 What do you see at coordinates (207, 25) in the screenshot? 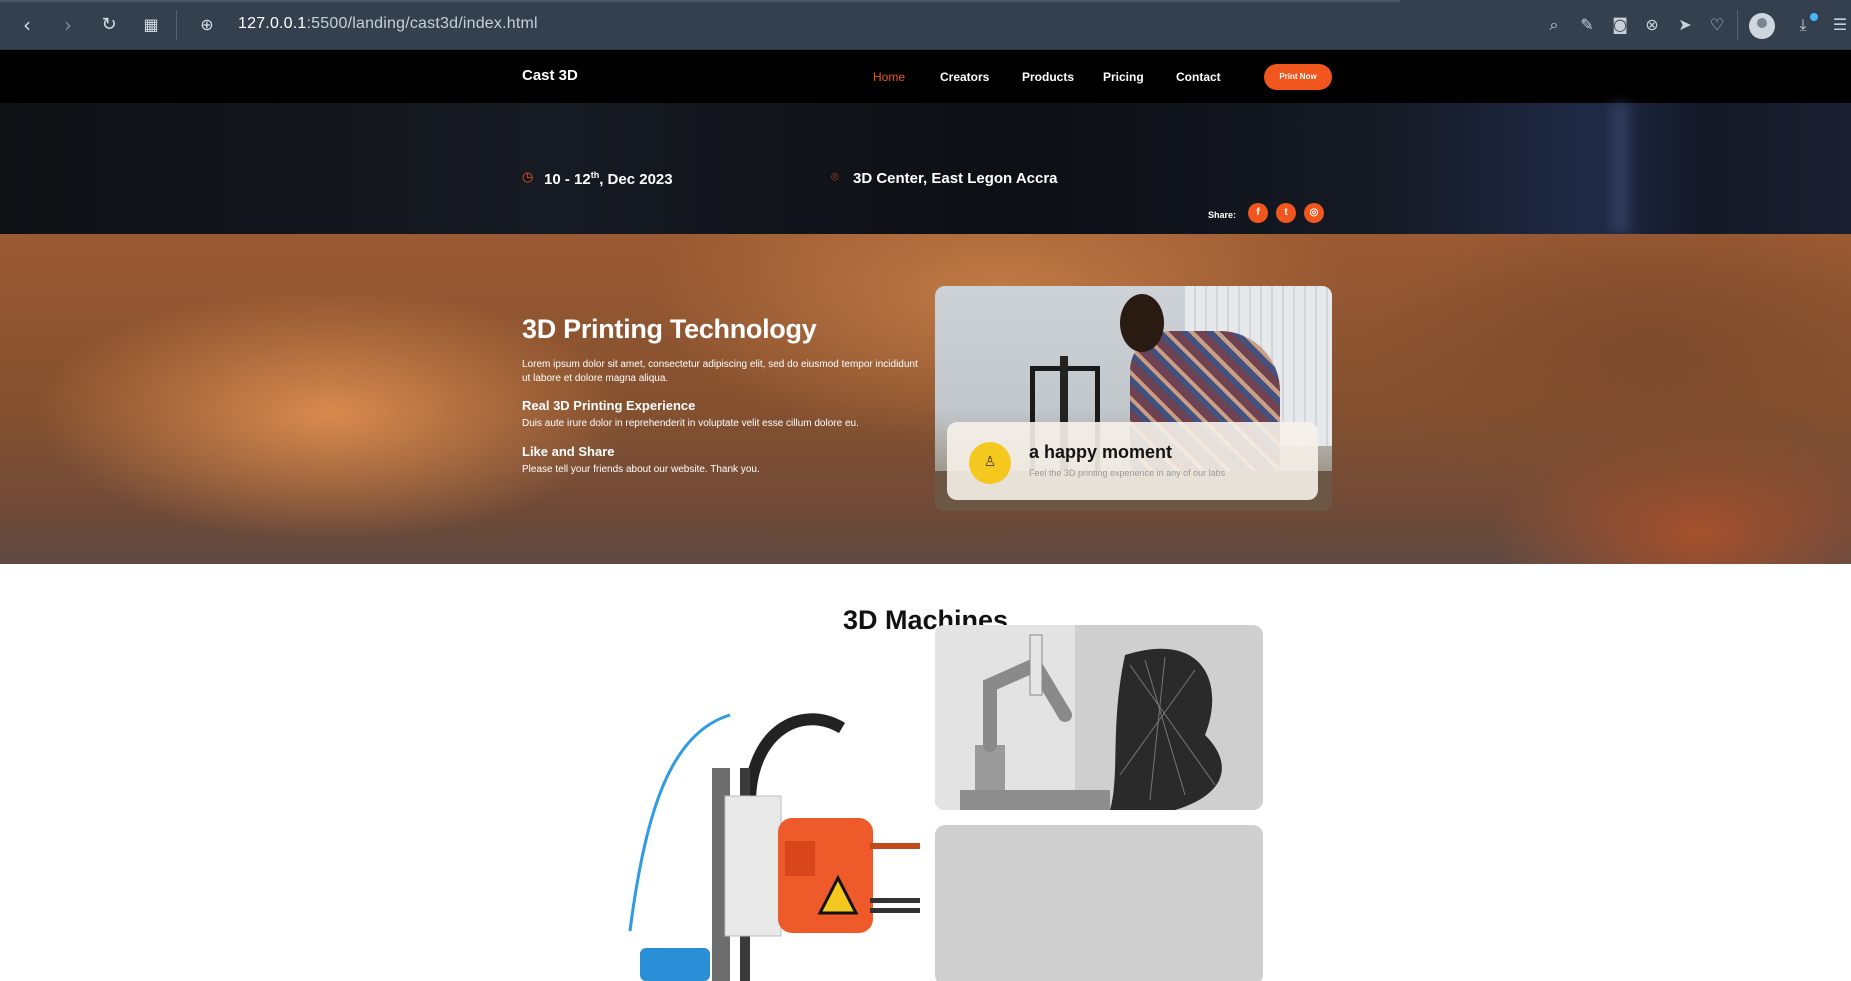
I see `site-info-icon: ⊕` at bounding box center [207, 25].